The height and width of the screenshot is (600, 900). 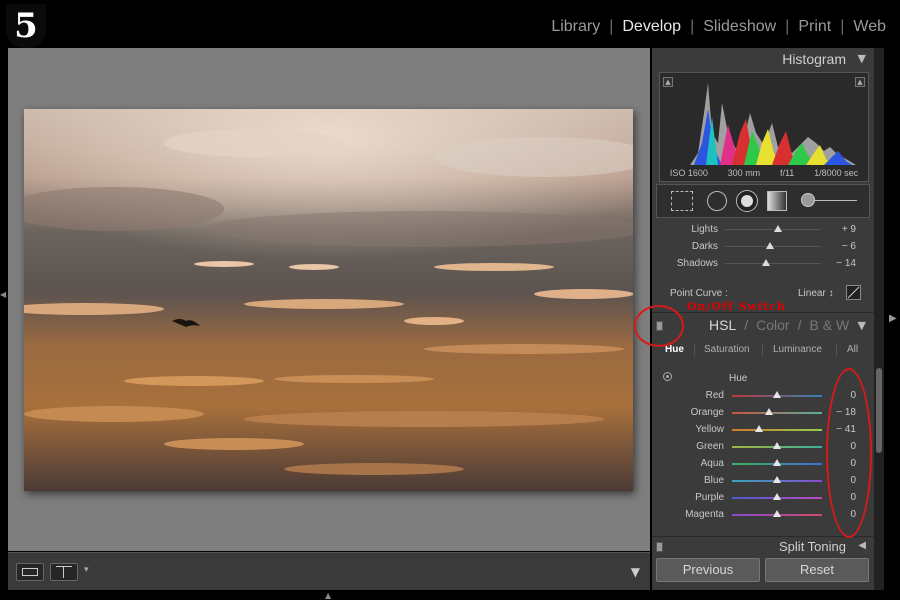 I want to click on step-number-badge: 5, so click(x=26, y=26).